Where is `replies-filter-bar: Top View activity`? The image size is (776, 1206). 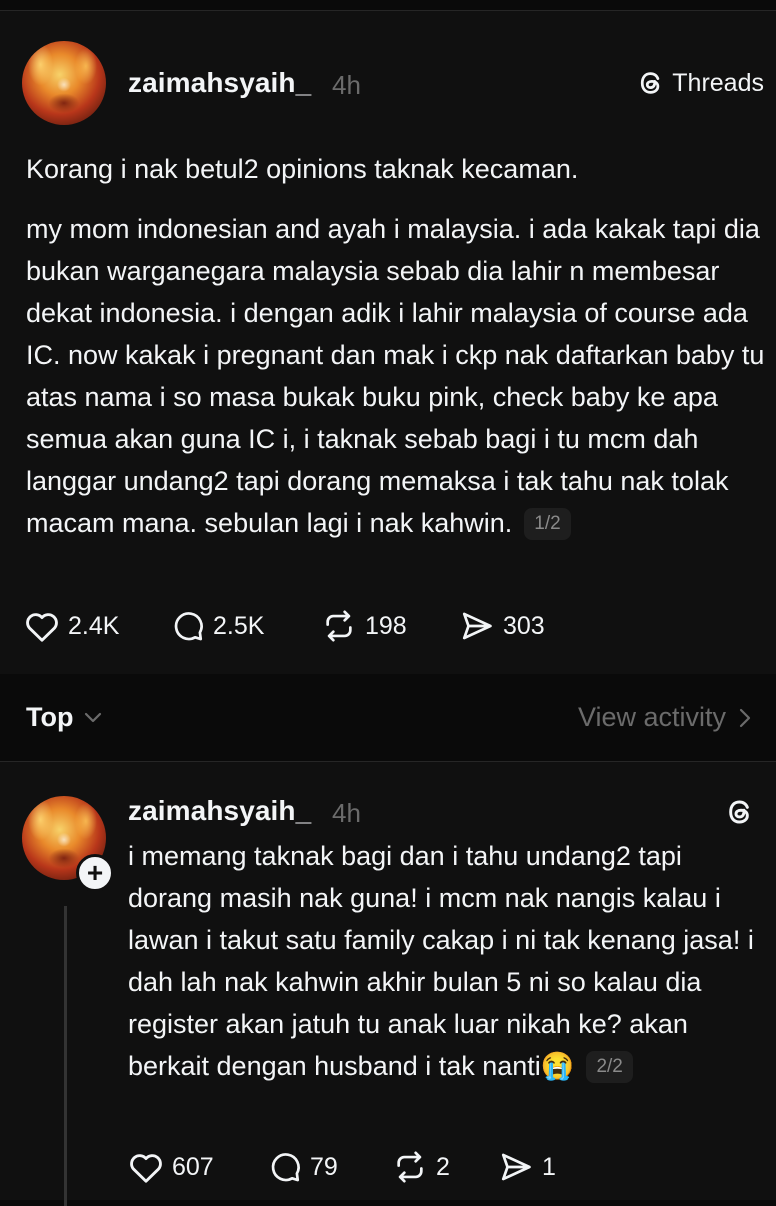
replies-filter-bar: Top View activity is located at coordinates (388, 718).